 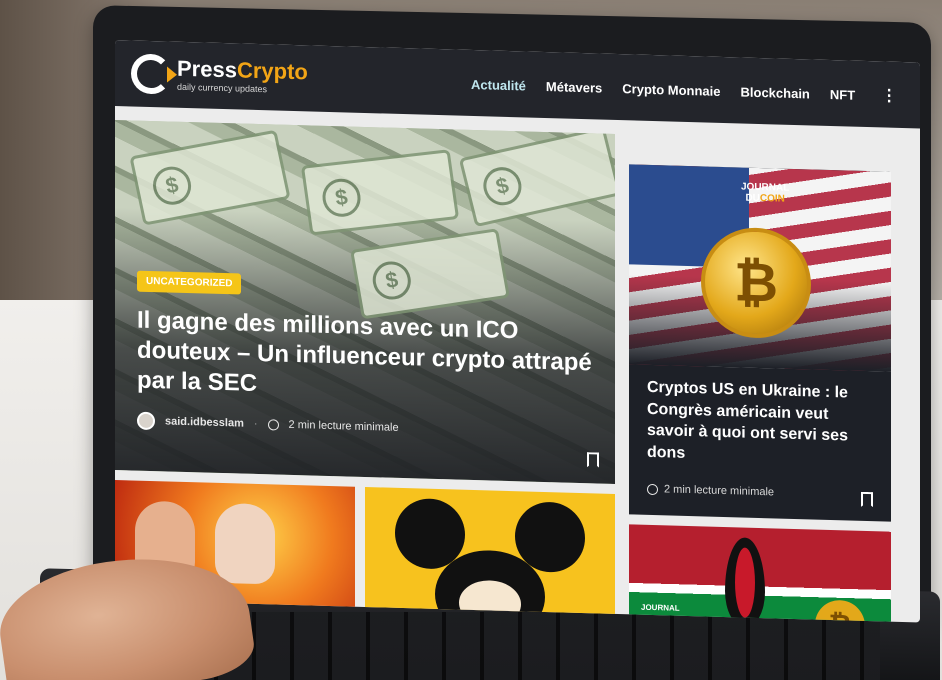 What do you see at coordinates (660, 607) in the screenshot?
I see `journal-small-logo: JOURNAL` at bounding box center [660, 607].